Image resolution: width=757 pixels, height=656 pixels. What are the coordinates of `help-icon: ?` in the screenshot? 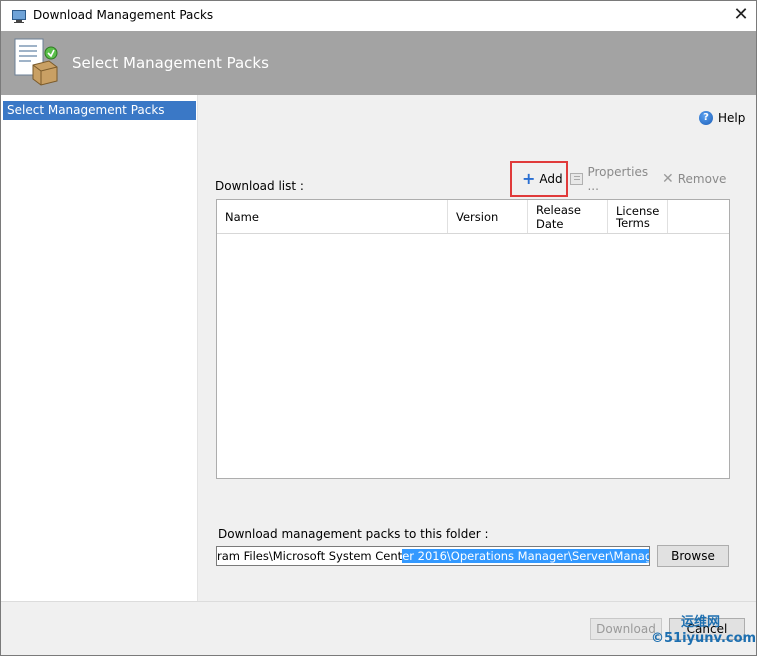 It's located at (706, 118).